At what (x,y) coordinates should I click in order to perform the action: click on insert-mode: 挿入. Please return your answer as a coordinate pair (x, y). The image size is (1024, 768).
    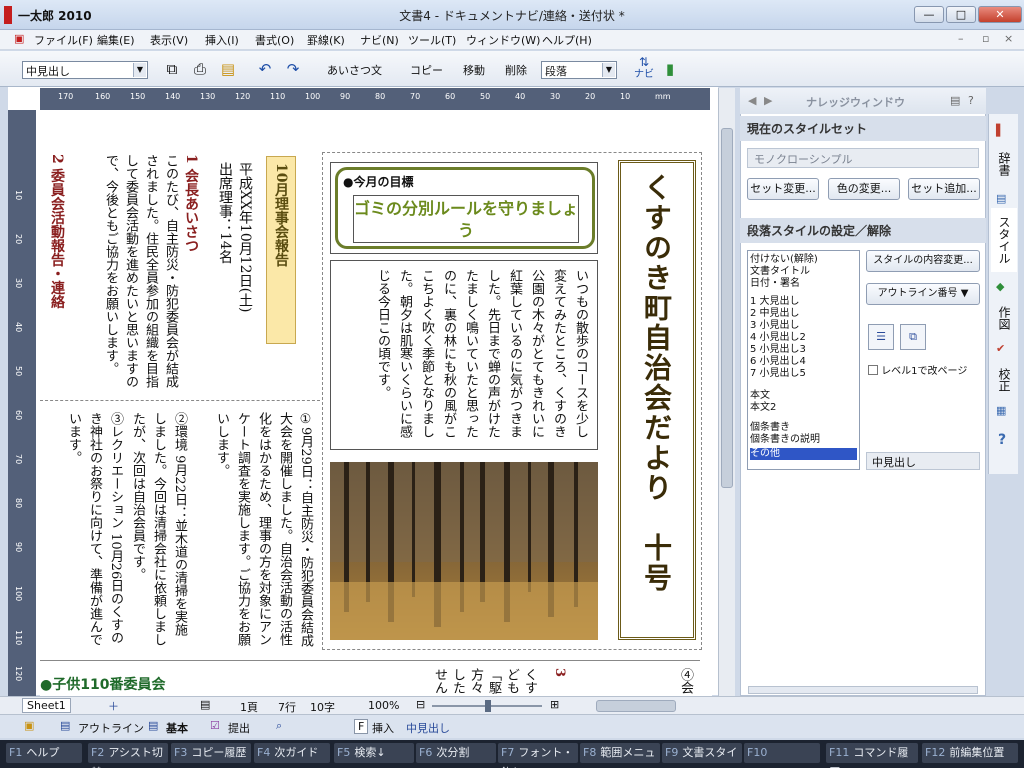
    Looking at the image, I should click on (383, 728).